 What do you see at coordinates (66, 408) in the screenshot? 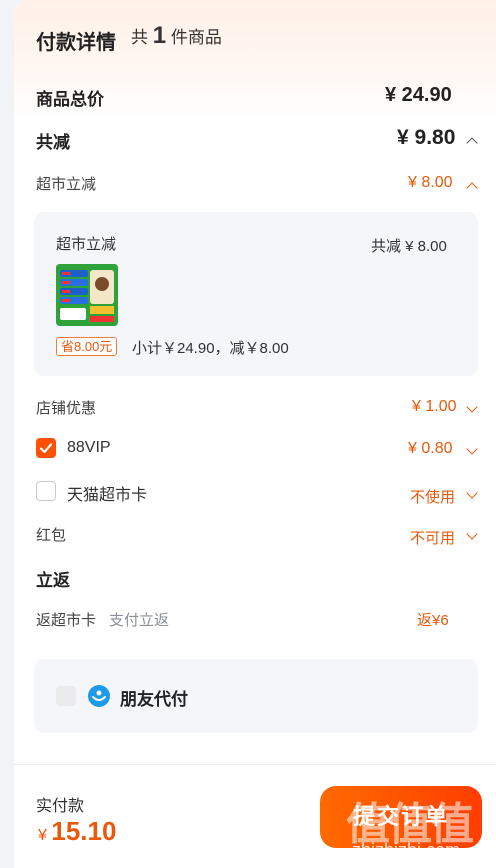
I see `shop-discount-label: 店铺优惠` at bounding box center [66, 408].